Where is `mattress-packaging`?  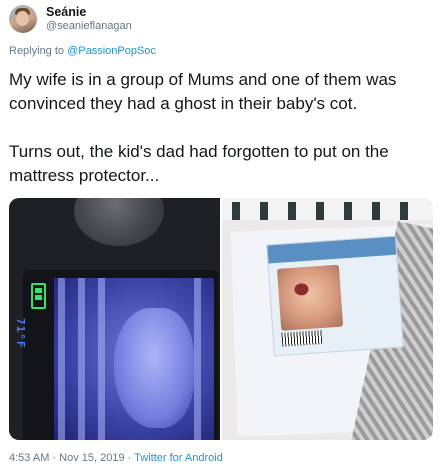 mattress-packaging is located at coordinates (335, 296).